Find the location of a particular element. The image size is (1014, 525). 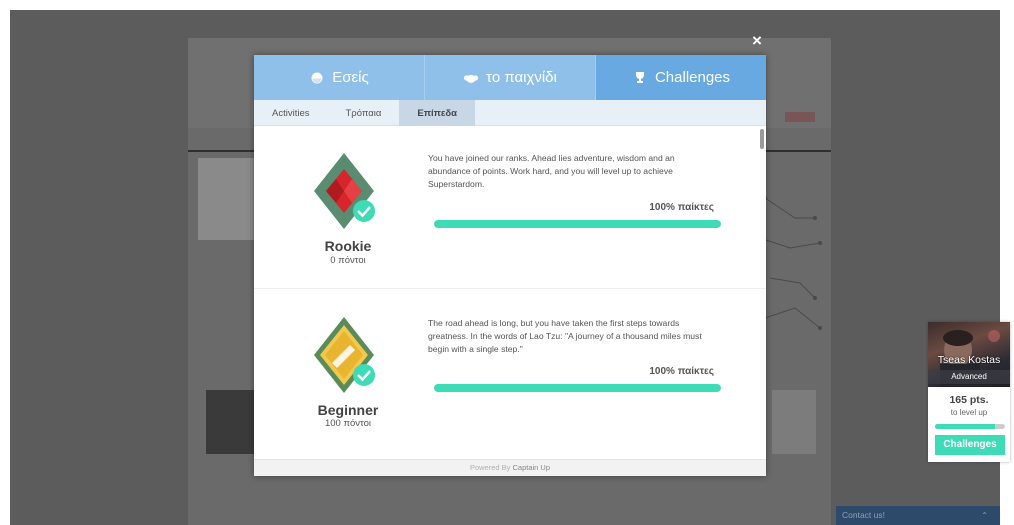

tab-challenges: Challenges is located at coordinates (681, 77).